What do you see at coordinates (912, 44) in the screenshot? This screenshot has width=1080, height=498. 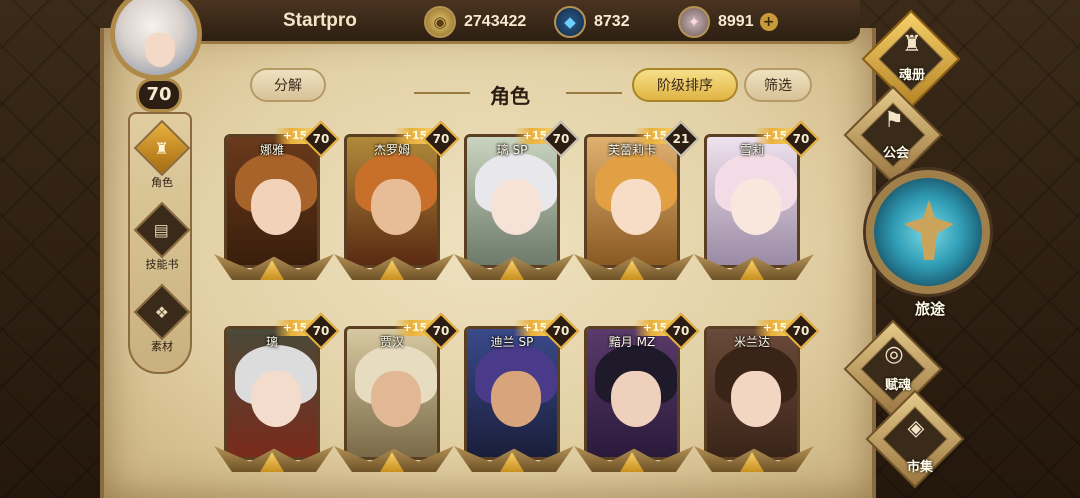 I see `soul-book-icon: ♜` at bounding box center [912, 44].